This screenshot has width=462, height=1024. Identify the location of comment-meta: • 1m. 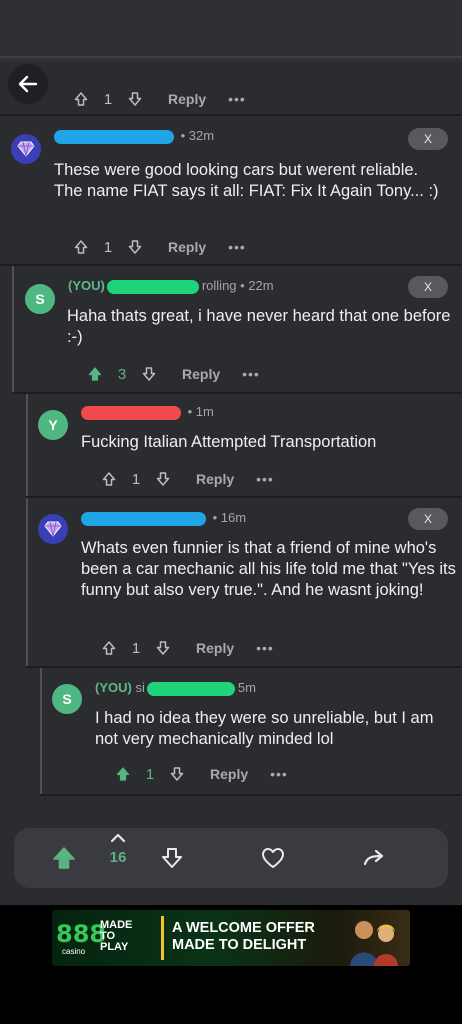
(147, 412).